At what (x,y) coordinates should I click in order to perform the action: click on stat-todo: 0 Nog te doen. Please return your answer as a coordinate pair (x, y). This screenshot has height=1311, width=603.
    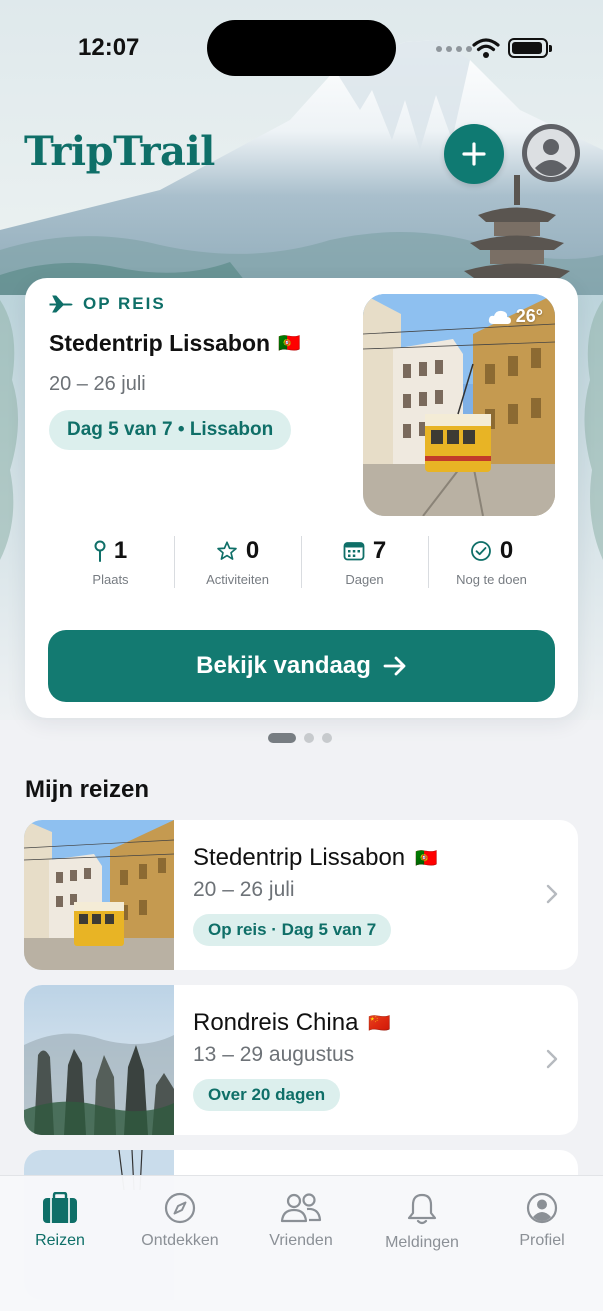
    Looking at the image, I should click on (491, 563).